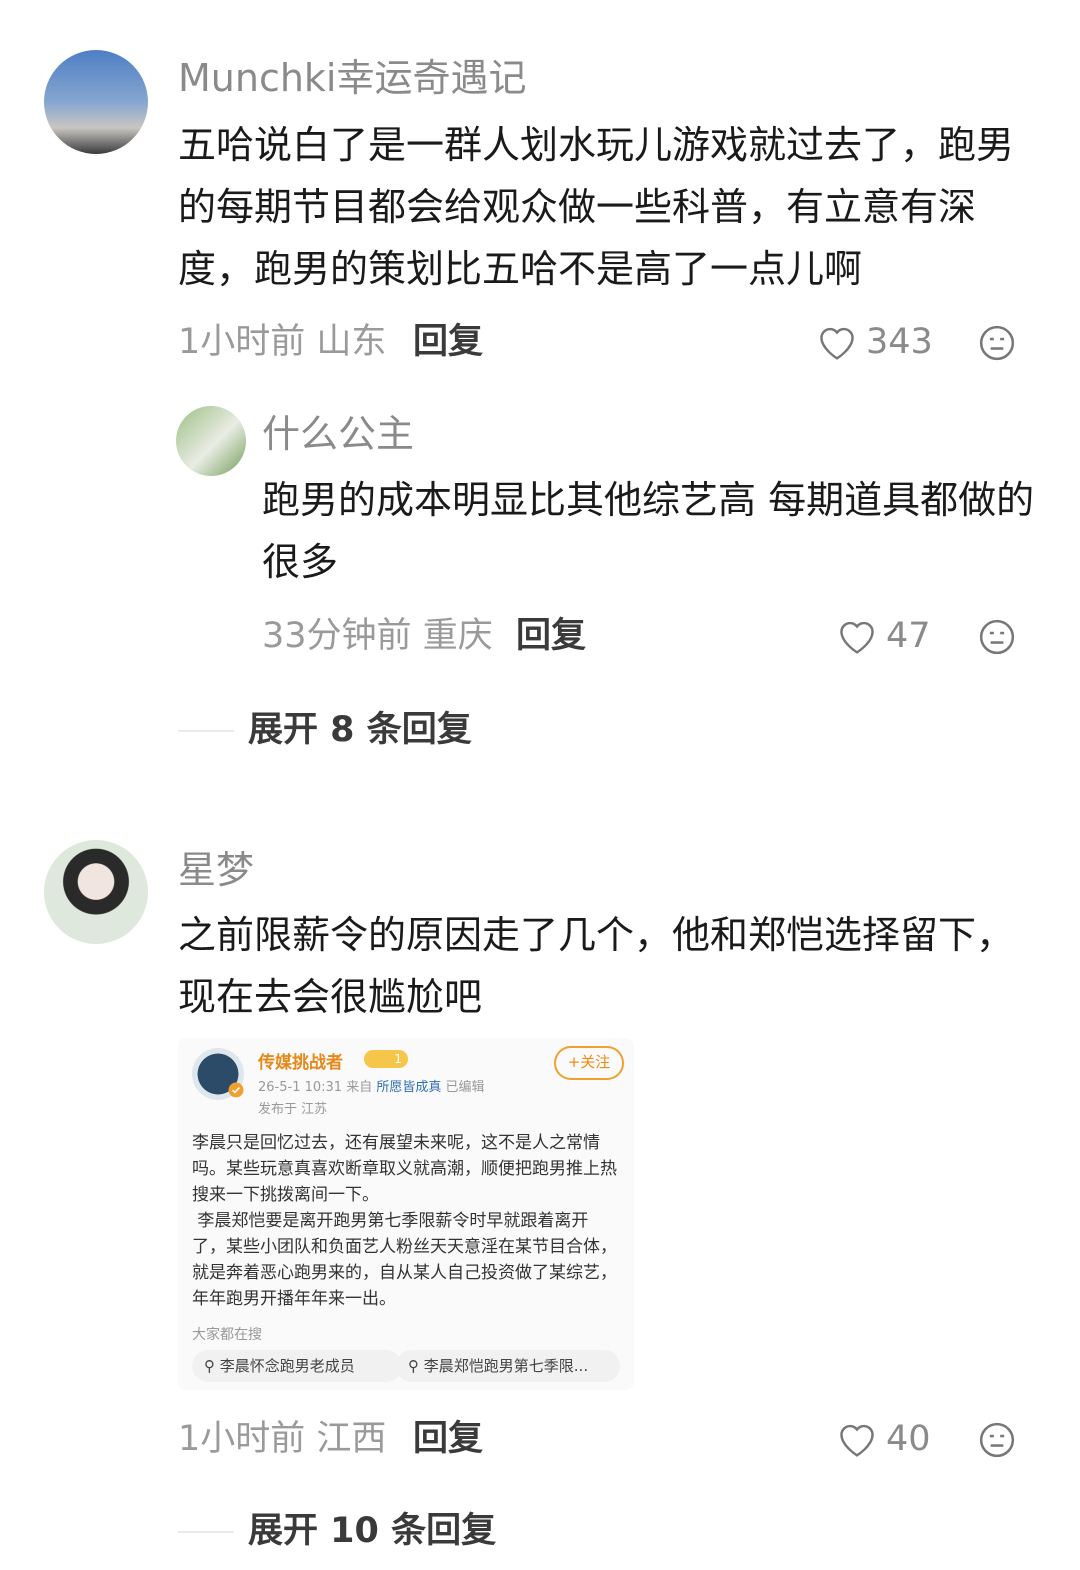 The height and width of the screenshot is (1570, 1080). Describe the element at coordinates (899, 342) in the screenshot. I see `like-count: 343` at that location.